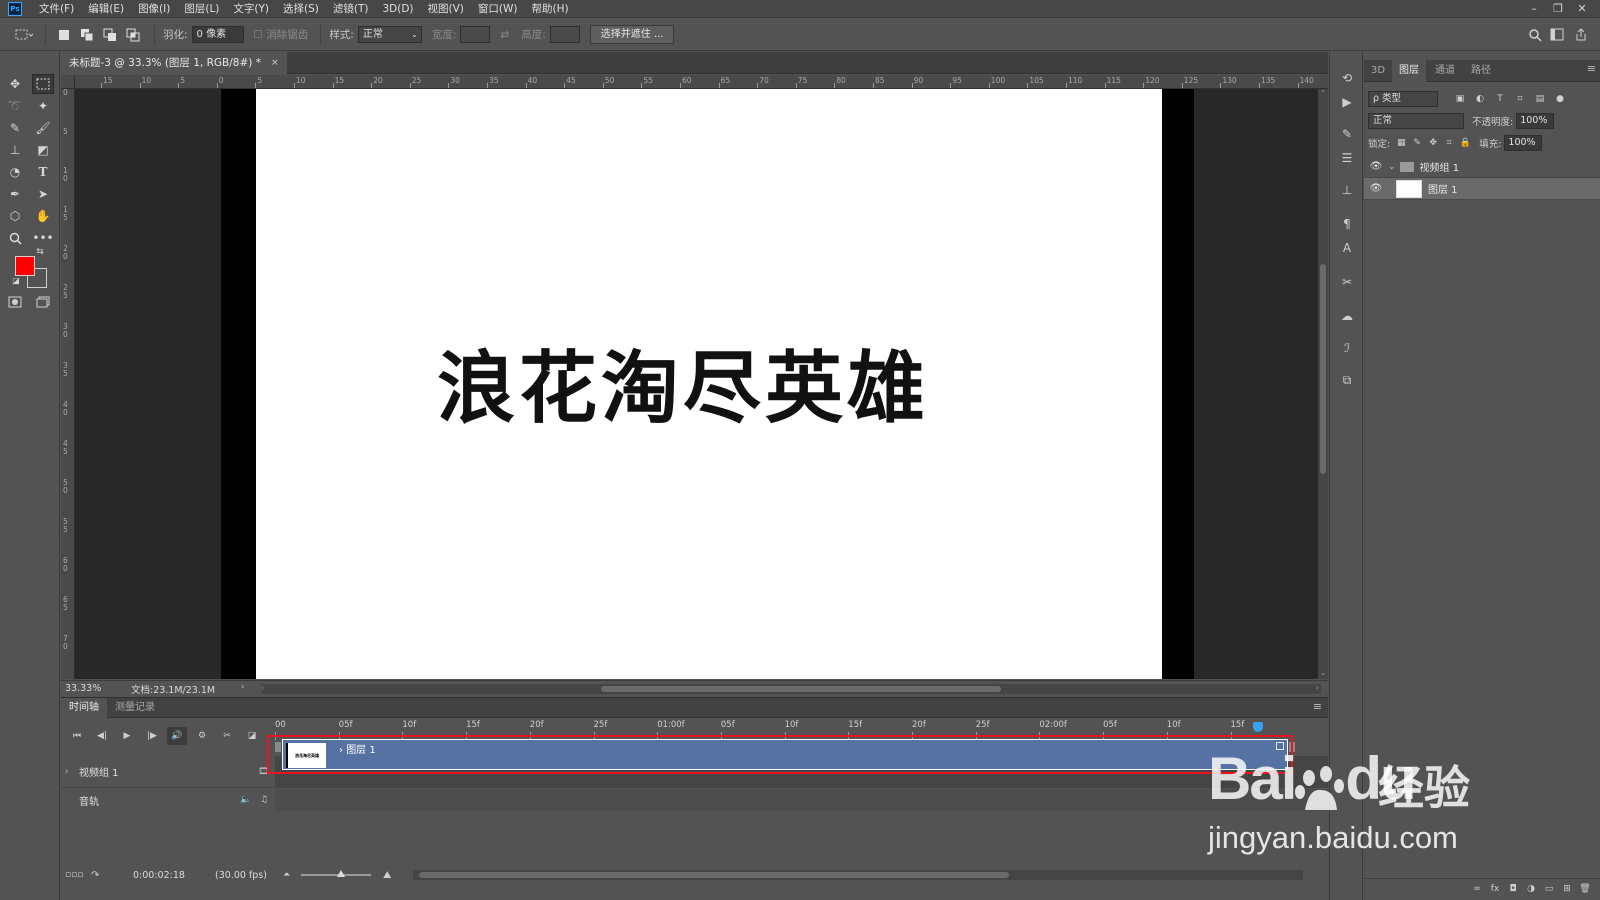 Image resolution: width=1600 pixels, height=900 pixels. What do you see at coordinates (1323, 369) in the screenshot?
I see `vertical-scroll-thumb` at bounding box center [1323, 369].